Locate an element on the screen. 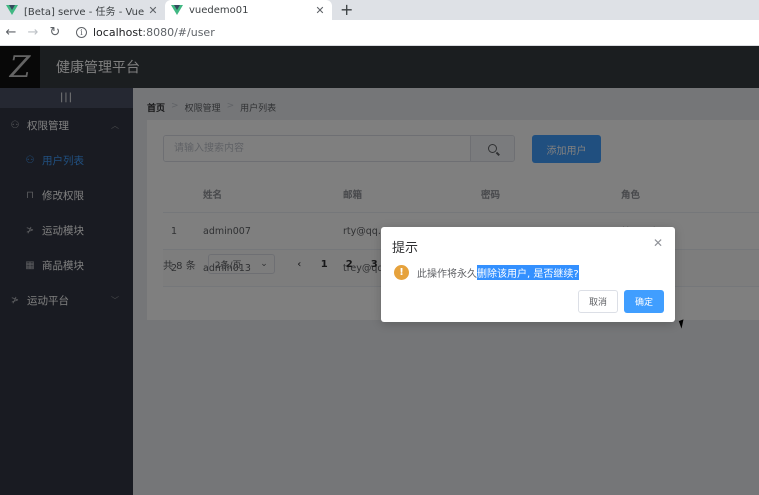  forward-icon: → is located at coordinates (33, 32).